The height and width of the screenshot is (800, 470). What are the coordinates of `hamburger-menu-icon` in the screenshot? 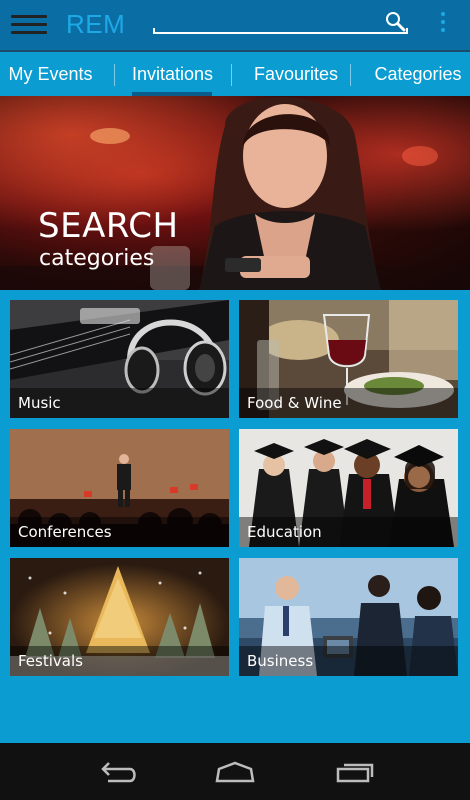 It's located at (29, 25).